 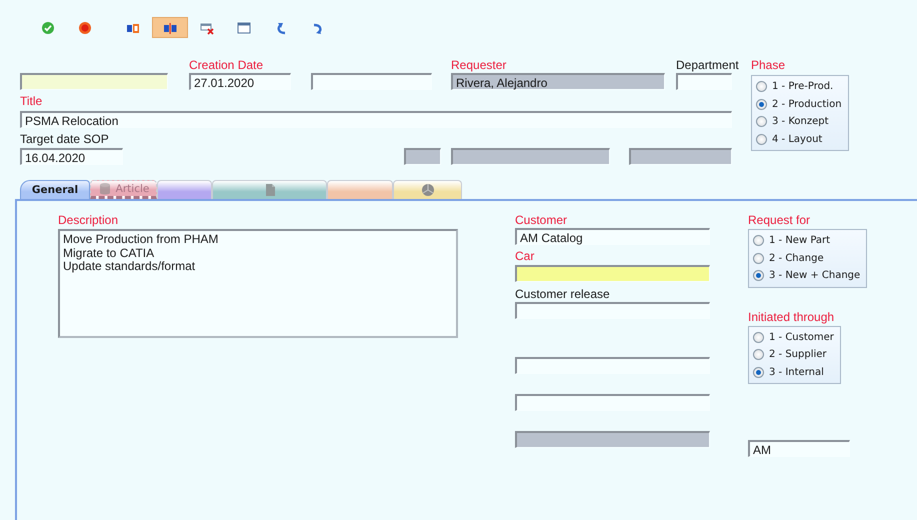 I want to click on radio-option: 2 - Change, so click(x=806, y=258).